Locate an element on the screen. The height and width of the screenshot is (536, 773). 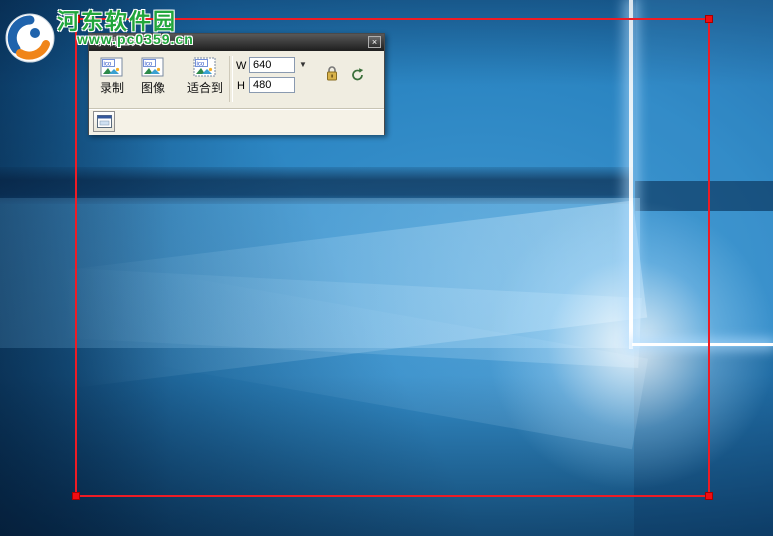
image-button: ico 图像 is located at coordinates (153, 76).